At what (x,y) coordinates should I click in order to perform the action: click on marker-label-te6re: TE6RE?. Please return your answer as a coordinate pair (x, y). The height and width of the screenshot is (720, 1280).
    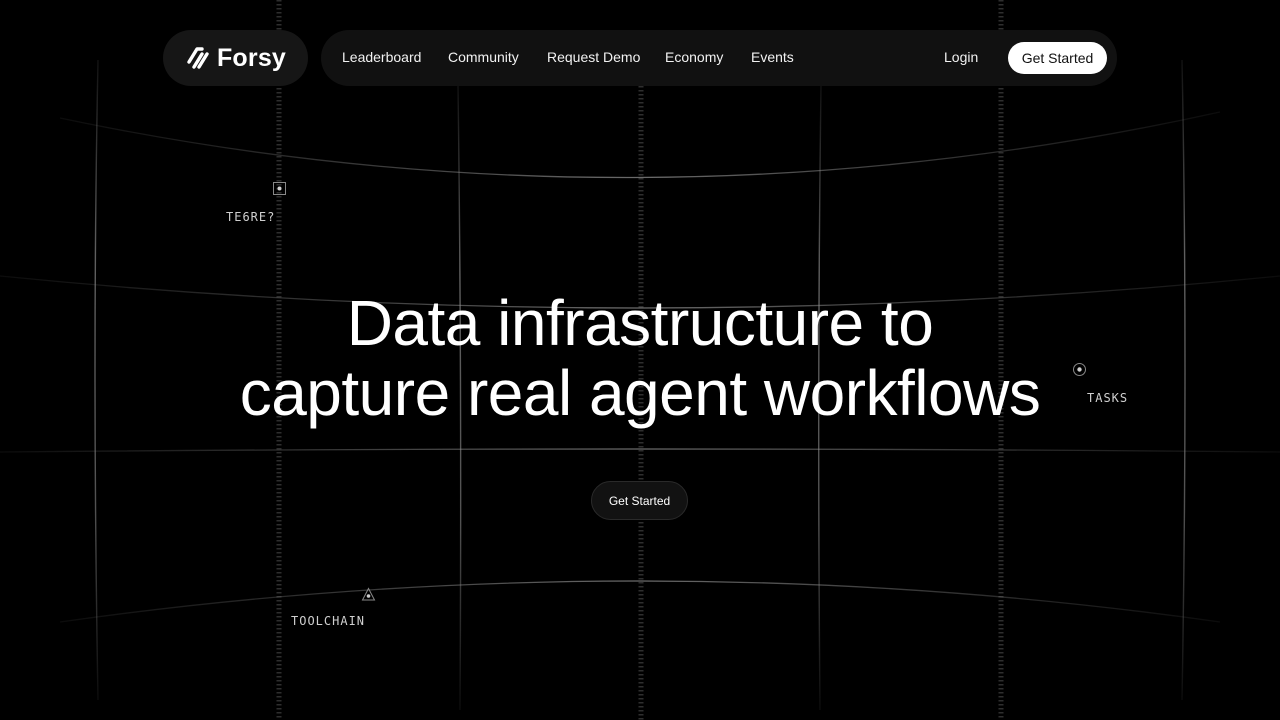
    Looking at the image, I should click on (251, 217).